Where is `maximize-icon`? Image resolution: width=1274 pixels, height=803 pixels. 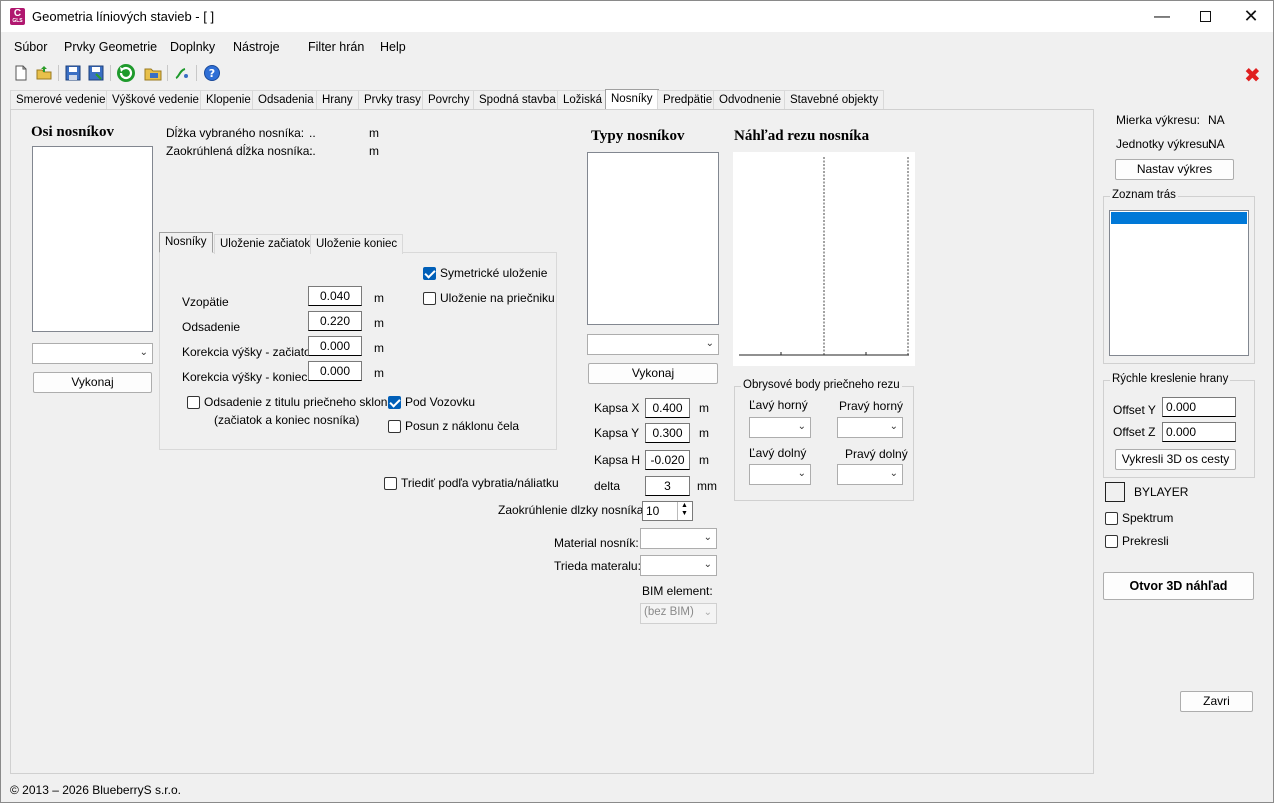
maximize-icon is located at coordinates (1205, 16).